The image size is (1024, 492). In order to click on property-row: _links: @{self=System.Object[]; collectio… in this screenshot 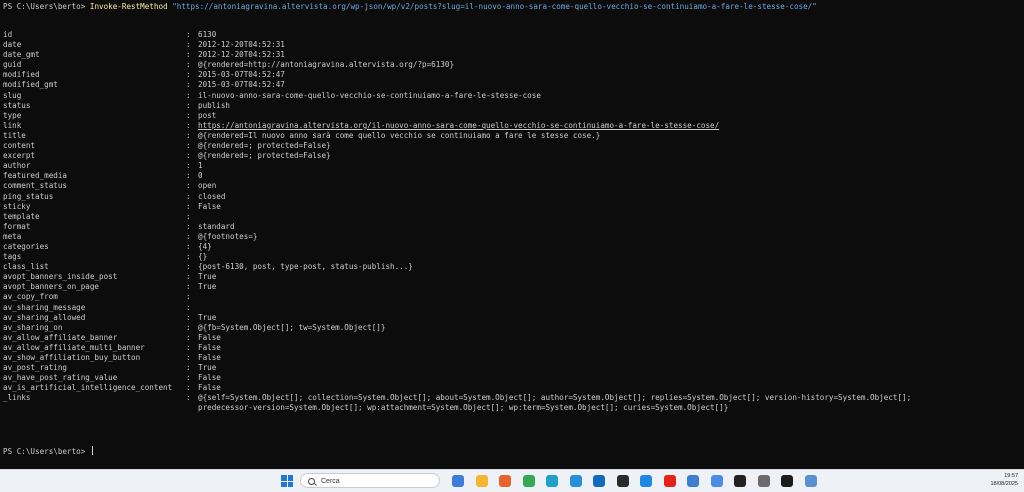, I will do `click(512, 403)`.